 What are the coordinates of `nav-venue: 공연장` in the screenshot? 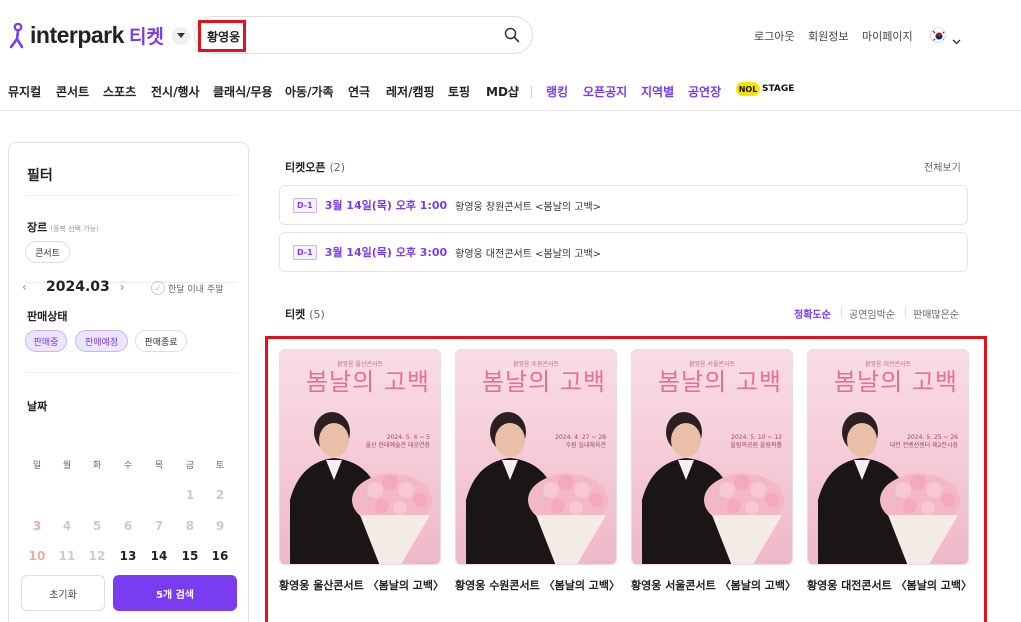 It's located at (704, 91).